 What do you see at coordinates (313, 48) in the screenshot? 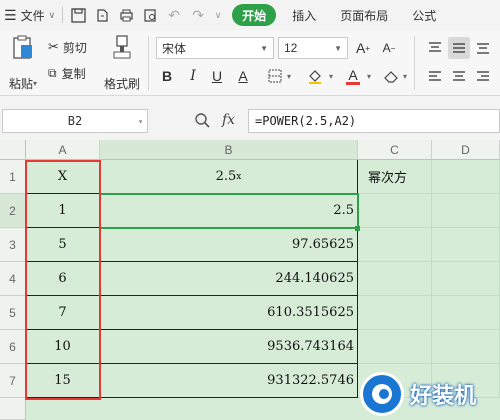
I see `font-size-select: 12 ▼` at bounding box center [313, 48].